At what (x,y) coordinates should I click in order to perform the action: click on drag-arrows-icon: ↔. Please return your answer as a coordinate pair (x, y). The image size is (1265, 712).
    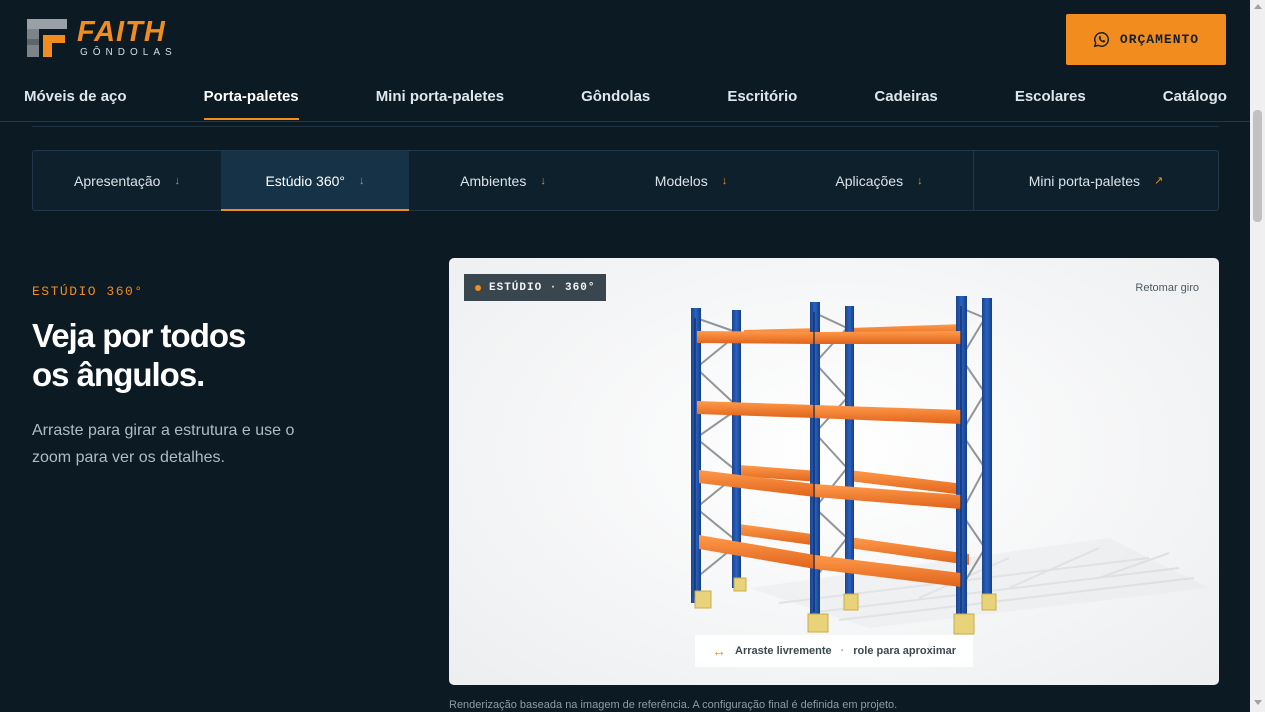
    Looking at the image, I should click on (719, 651).